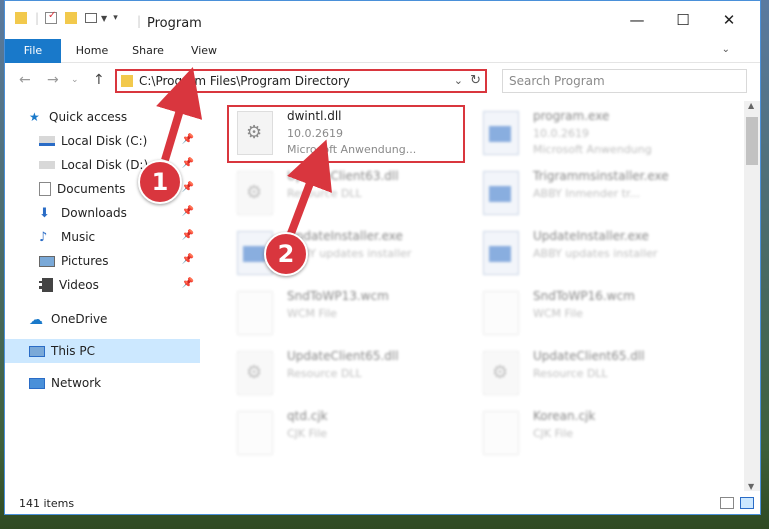 Image resolution: width=769 pixels, height=529 pixels. Describe the element at coordinates (751, 105) in the screenshot. I see `scroll-up-icon: ▲` at that location.